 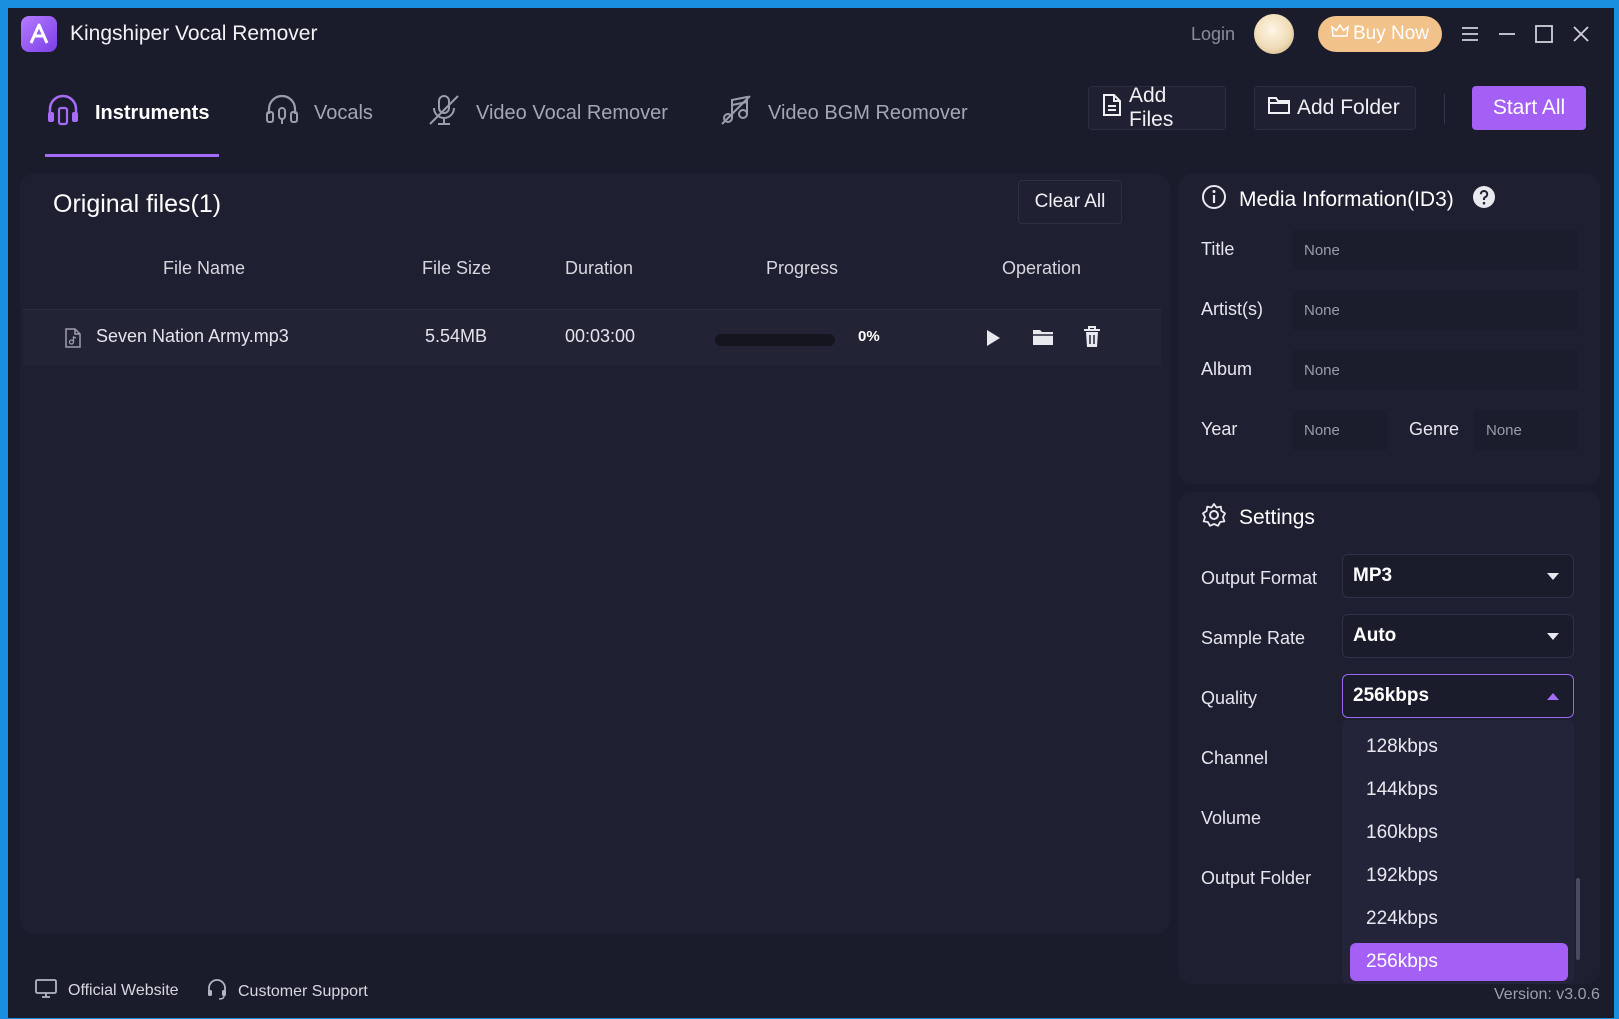 I want to click on minimize-icon, so click(x=1507, y=34).